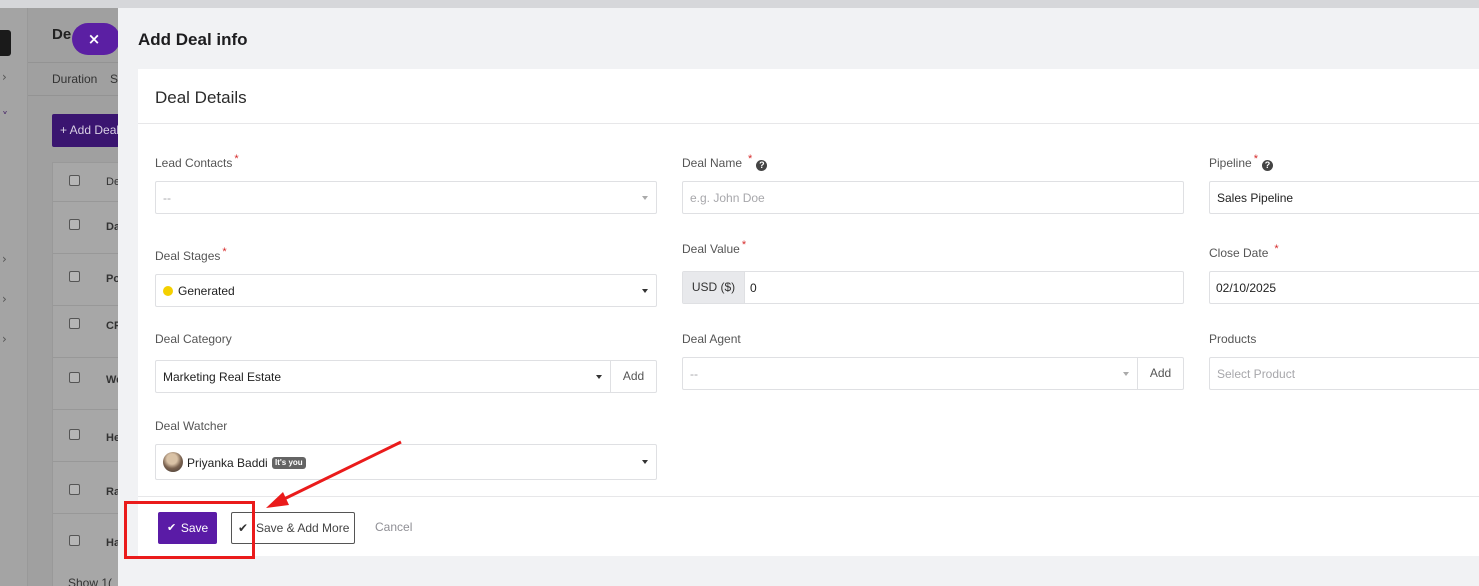 The image size is (1479, 586). What do you see at coordinates (14, 297) in the screenshot?
I see `sidebar-rail: › ˅ › › ›` at bounding box center [14, 297].